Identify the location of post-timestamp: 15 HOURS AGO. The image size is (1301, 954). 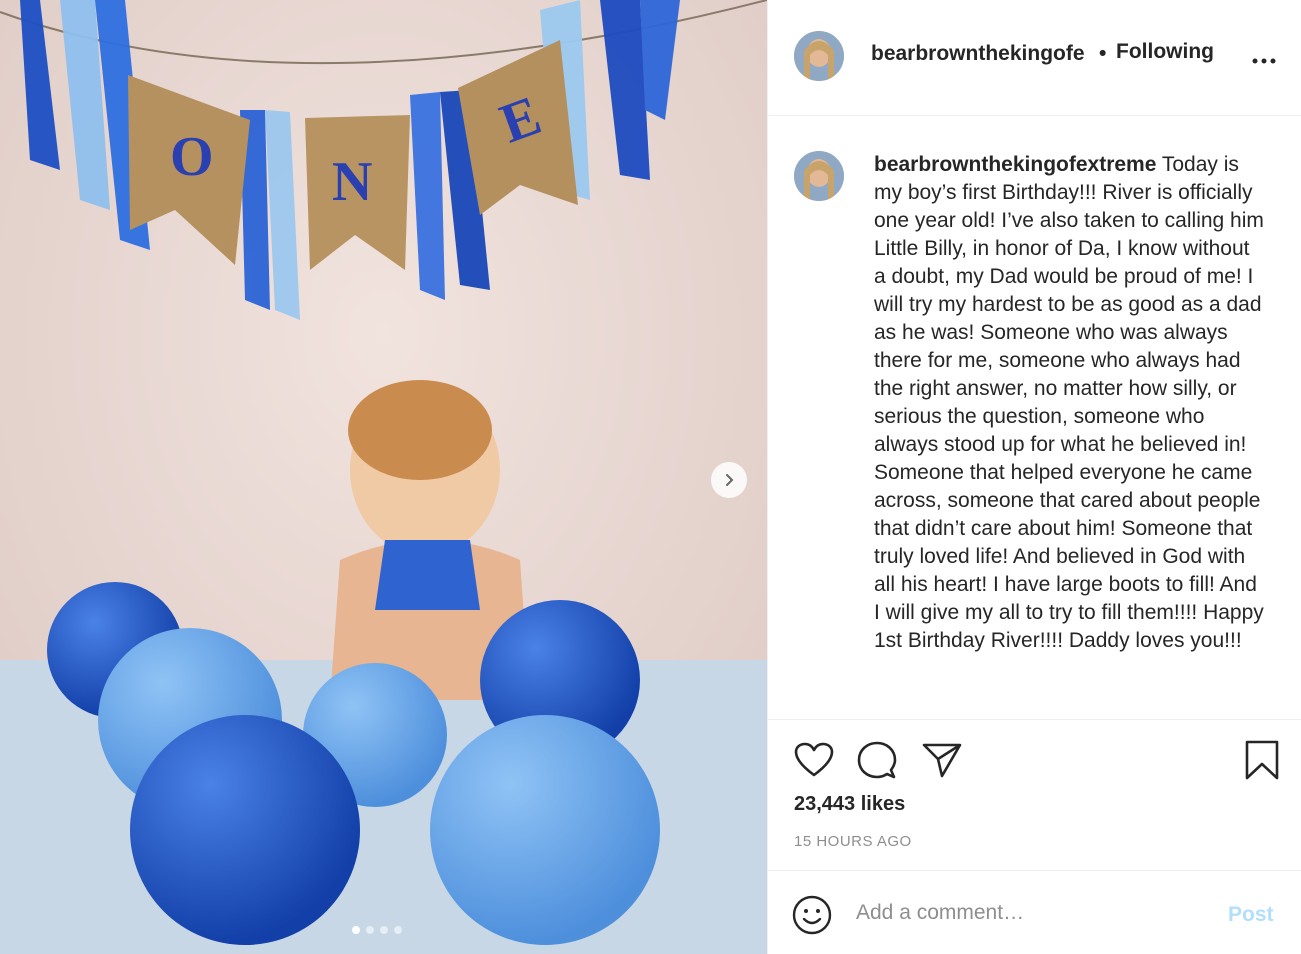
(853, 841).